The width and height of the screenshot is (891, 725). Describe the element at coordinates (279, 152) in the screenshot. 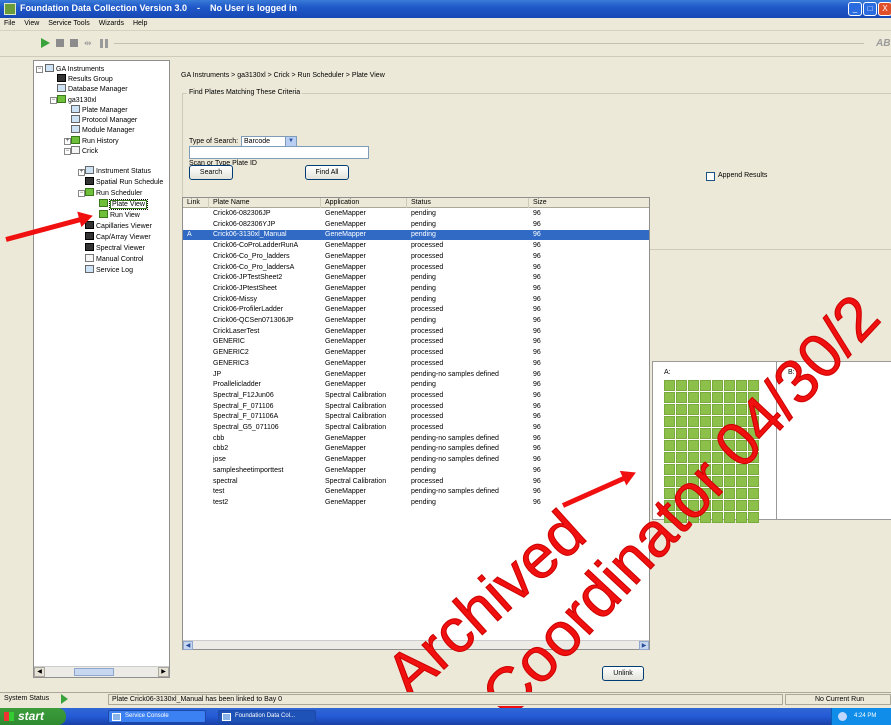

I see `plate-id-input` at that location.